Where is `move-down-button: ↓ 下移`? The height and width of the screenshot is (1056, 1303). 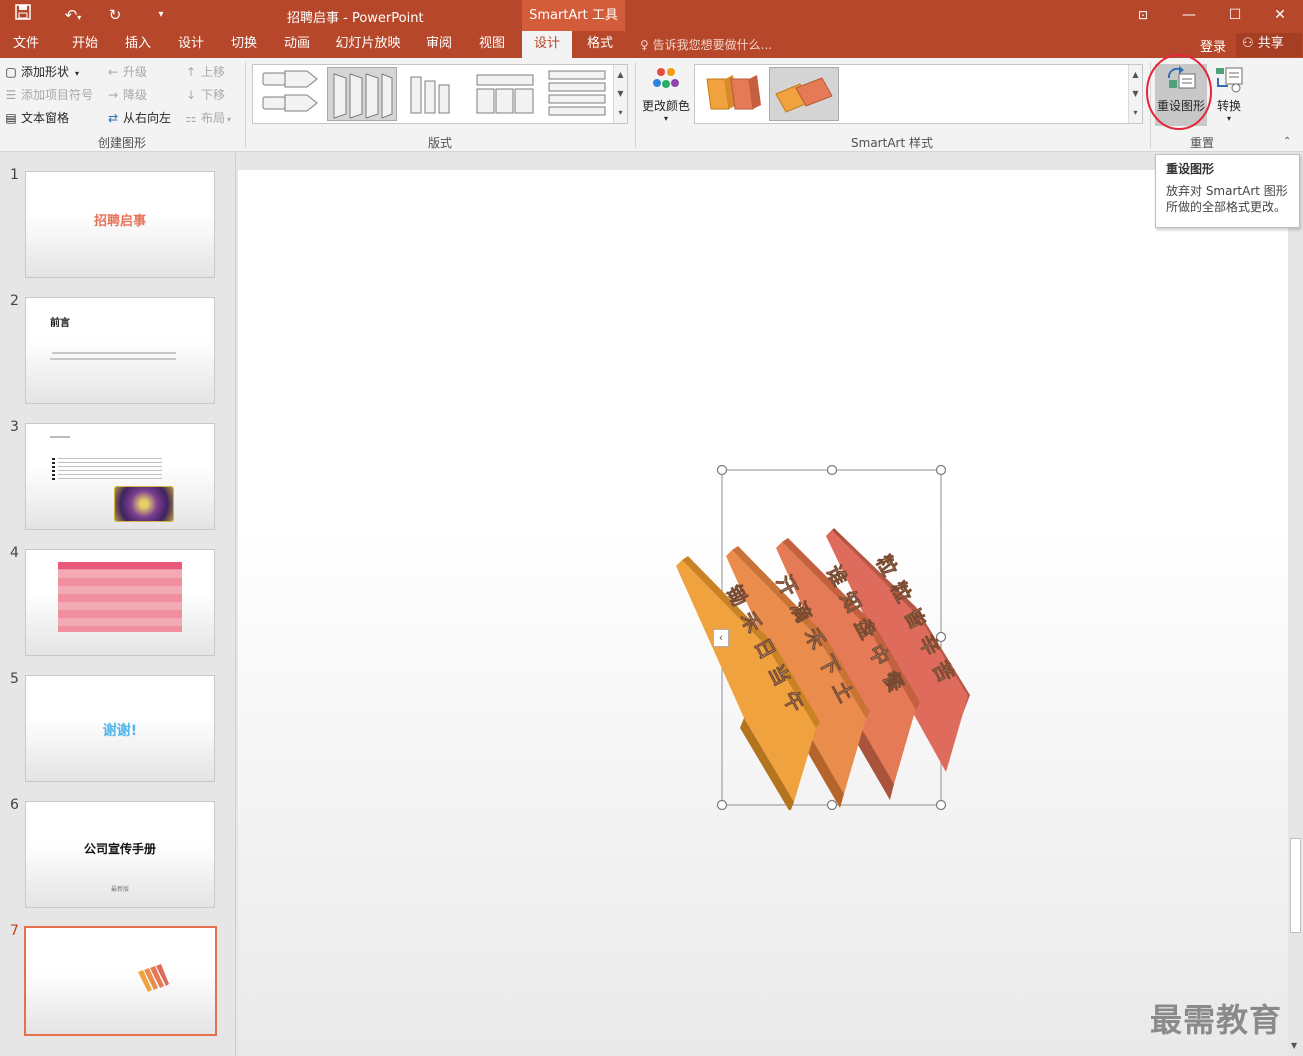
move-down-button: ↓ 下移 is located at coordinates (204, 95).